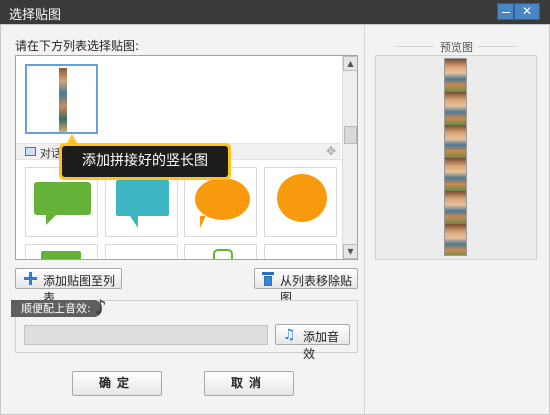 The height and width of the screenshot is (415, 550). I want to click on scroll-thumb, so click(350, 135).